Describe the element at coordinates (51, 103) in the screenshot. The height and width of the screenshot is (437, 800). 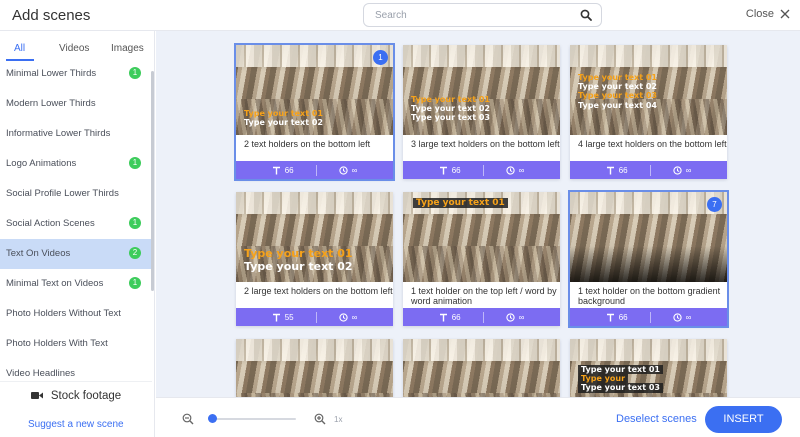
I see `sidebar-item-label: Modern Lower Thirds` at that location.